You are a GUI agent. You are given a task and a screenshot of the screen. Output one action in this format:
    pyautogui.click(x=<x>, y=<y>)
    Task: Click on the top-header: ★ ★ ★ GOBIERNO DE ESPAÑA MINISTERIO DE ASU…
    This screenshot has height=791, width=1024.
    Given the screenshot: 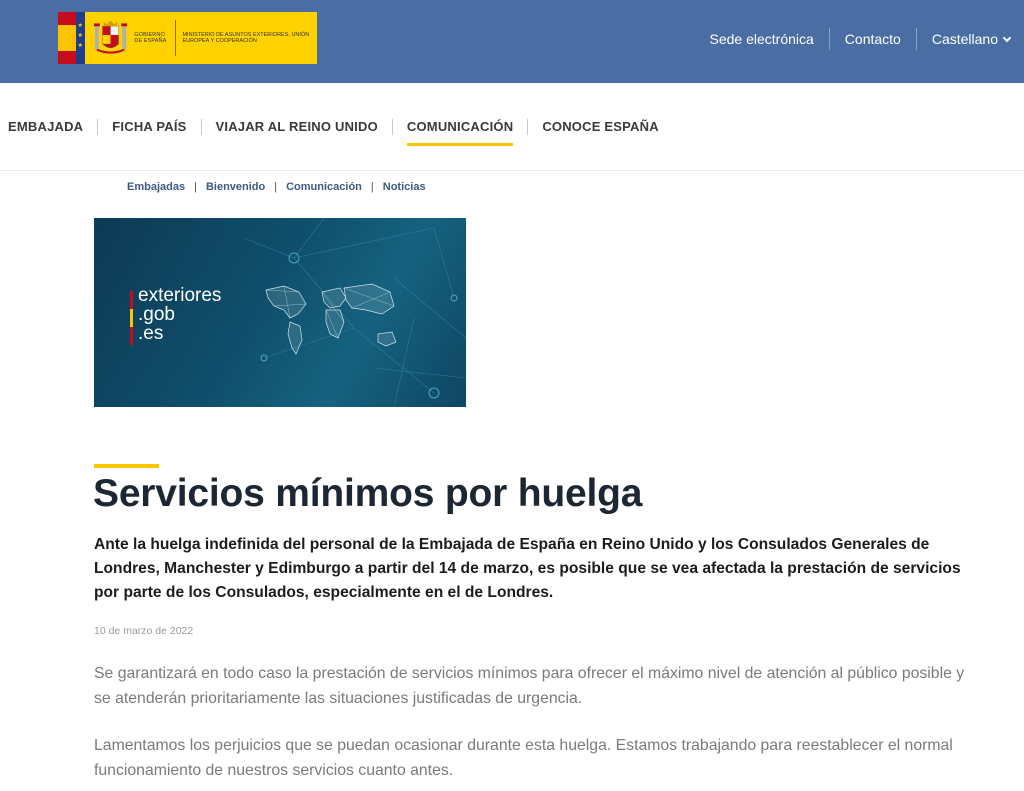 What is the action you would take?
    pyautogui.click(x=512, y=41)
    